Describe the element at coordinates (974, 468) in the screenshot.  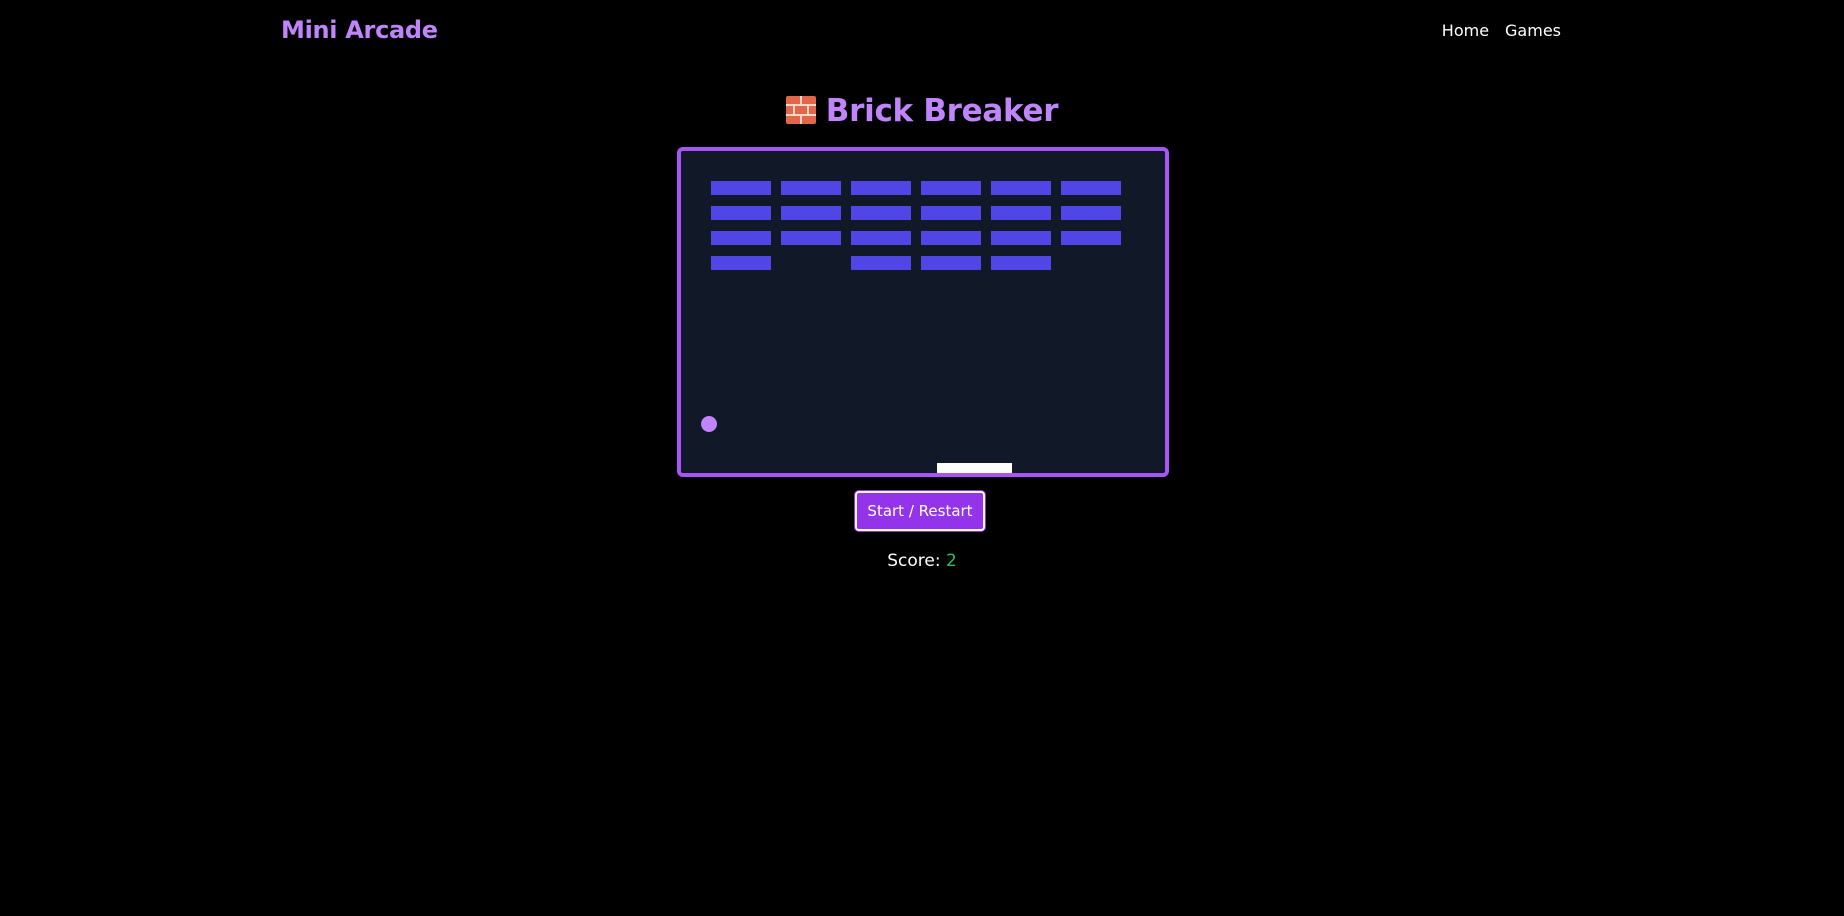
I see `paddle` at that location.